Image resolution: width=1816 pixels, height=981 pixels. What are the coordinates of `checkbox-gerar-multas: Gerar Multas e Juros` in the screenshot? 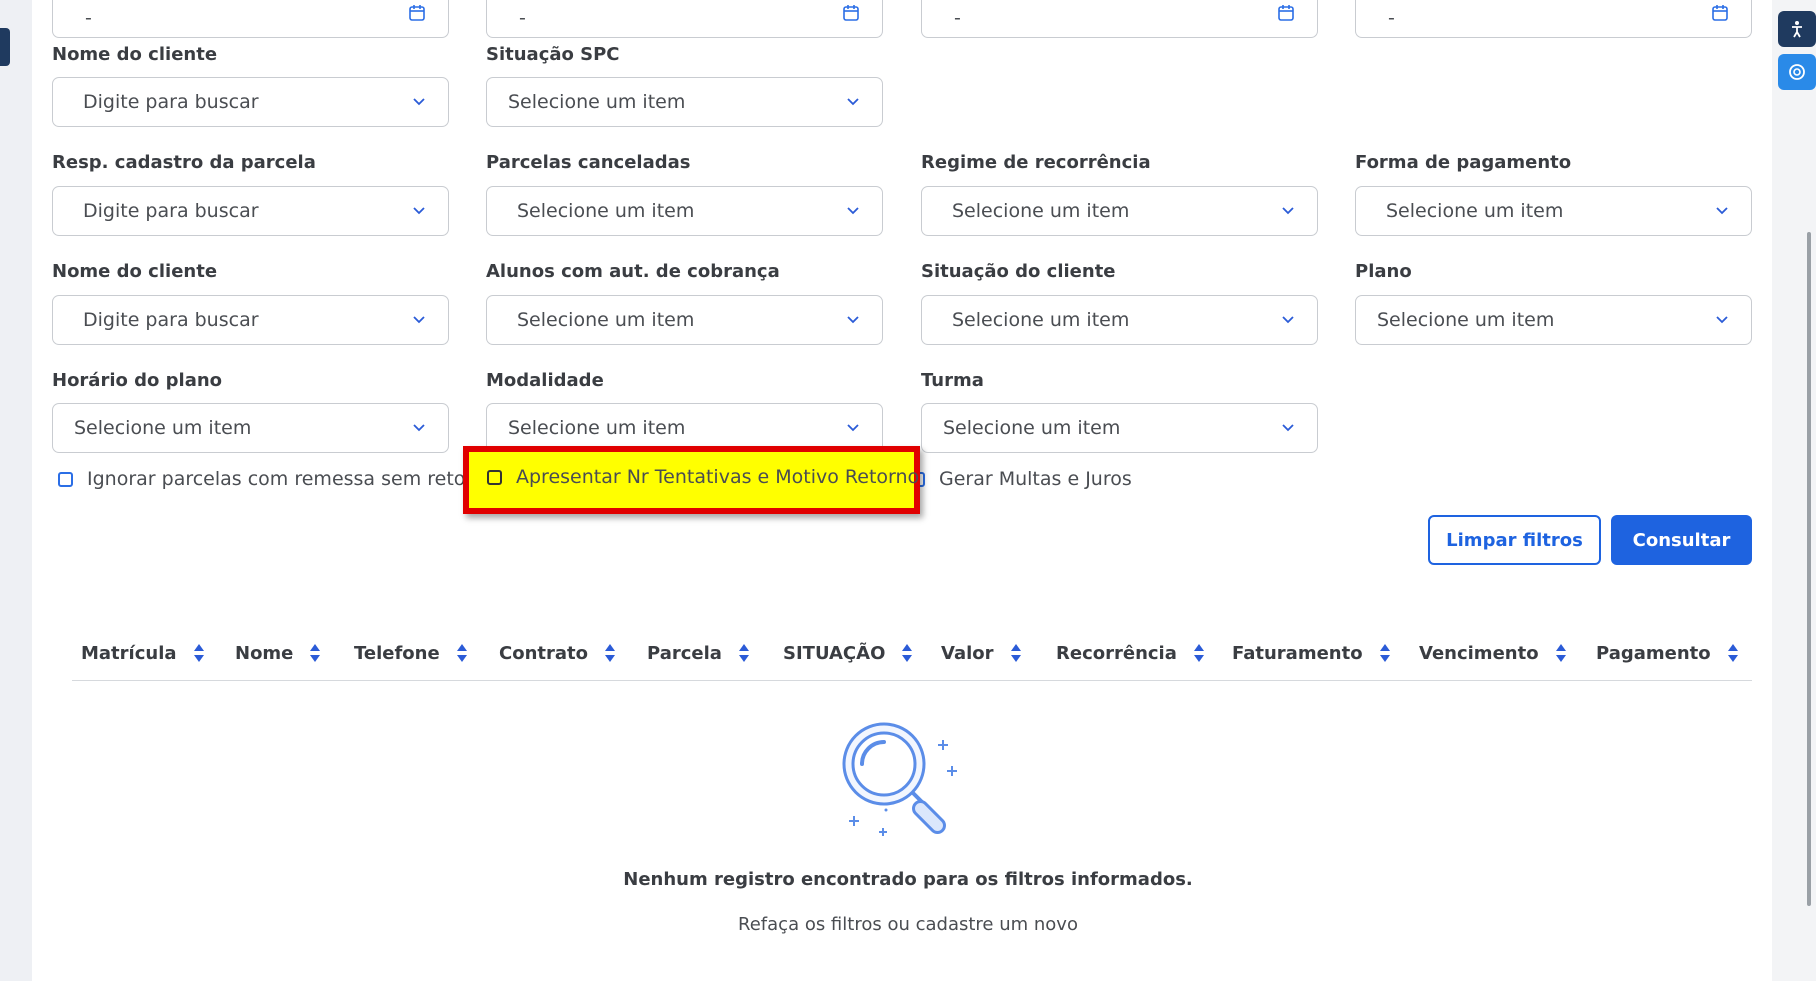 It's located at (1021, 479).